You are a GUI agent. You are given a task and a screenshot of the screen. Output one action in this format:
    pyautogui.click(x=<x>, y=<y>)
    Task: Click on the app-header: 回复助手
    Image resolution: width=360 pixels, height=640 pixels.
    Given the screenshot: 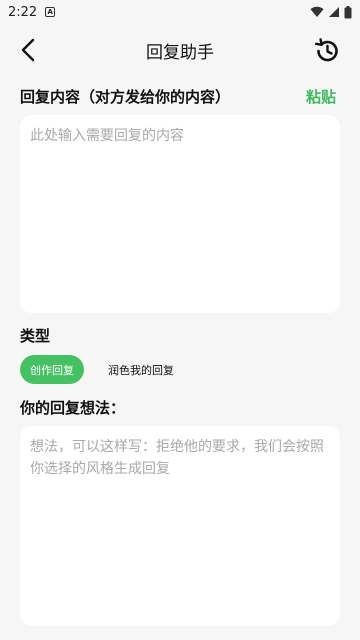 What is the action you would take?
    pyautogui.click(x=180, y=50)
    